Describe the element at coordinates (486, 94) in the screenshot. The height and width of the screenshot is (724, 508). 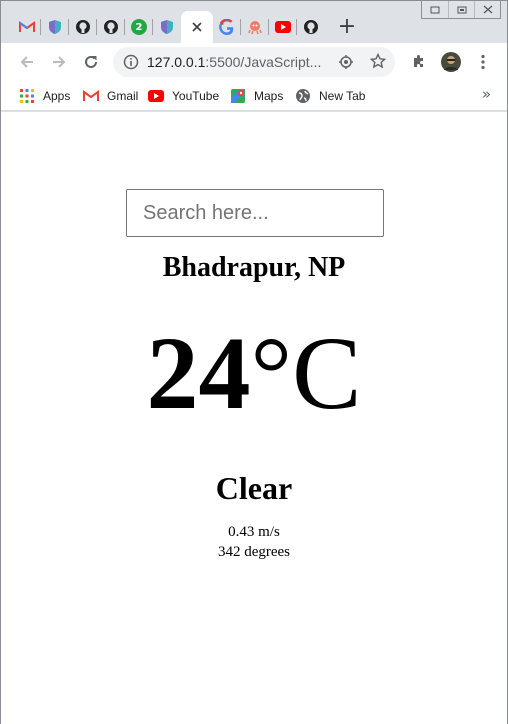
I see `bookmarks-overflow-button: »` at that location.